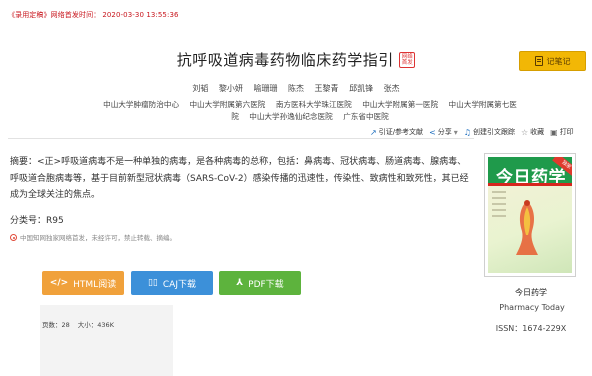 The image size is (592, 376). I want to click on file-info: 页数：28 大小：436K, so click(78, 324).